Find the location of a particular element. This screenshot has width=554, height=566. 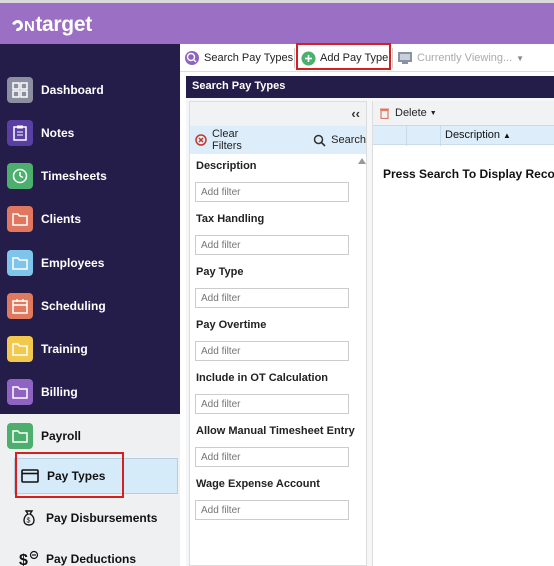

sidebar-item-label: Employees is located at coordinates (73, 262).